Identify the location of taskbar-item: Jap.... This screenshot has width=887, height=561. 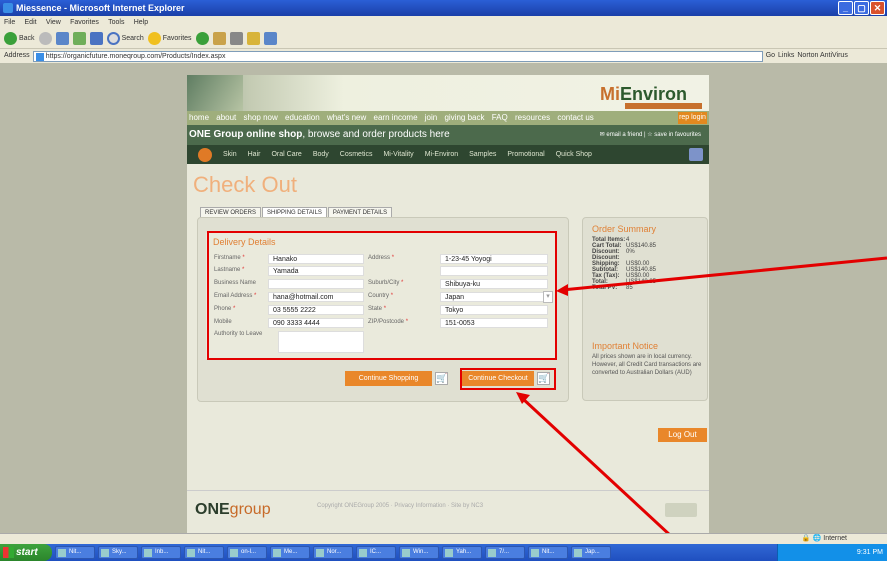
(591, 552).